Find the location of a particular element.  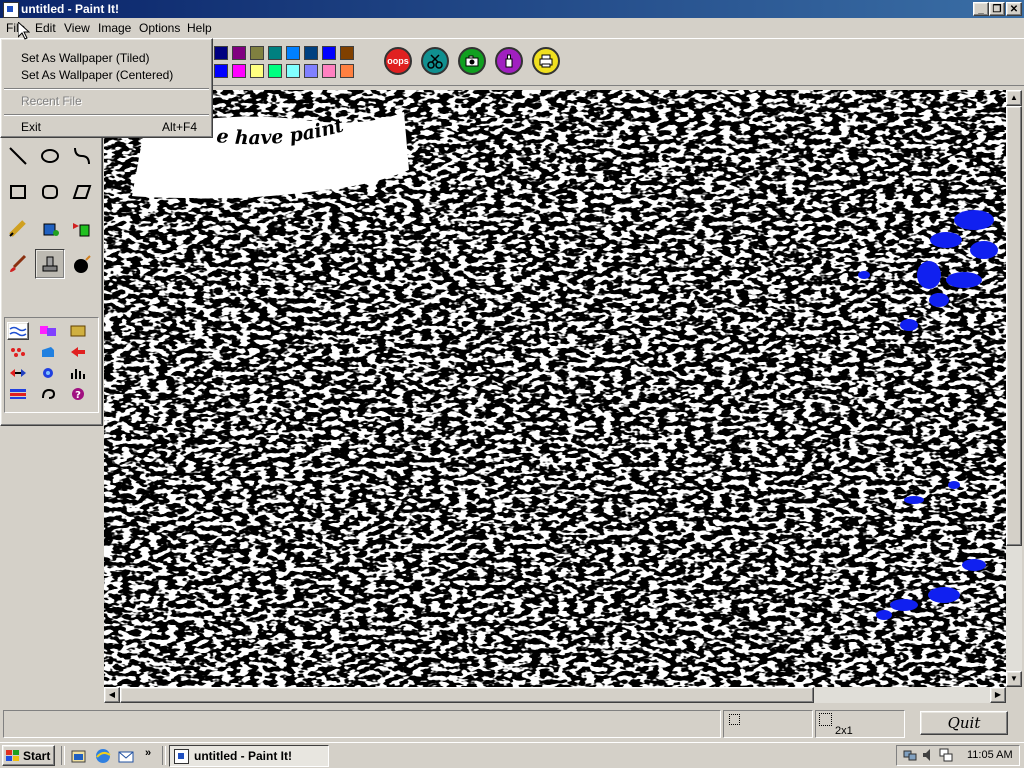

curve-tool is located at coordinates (82, 156).